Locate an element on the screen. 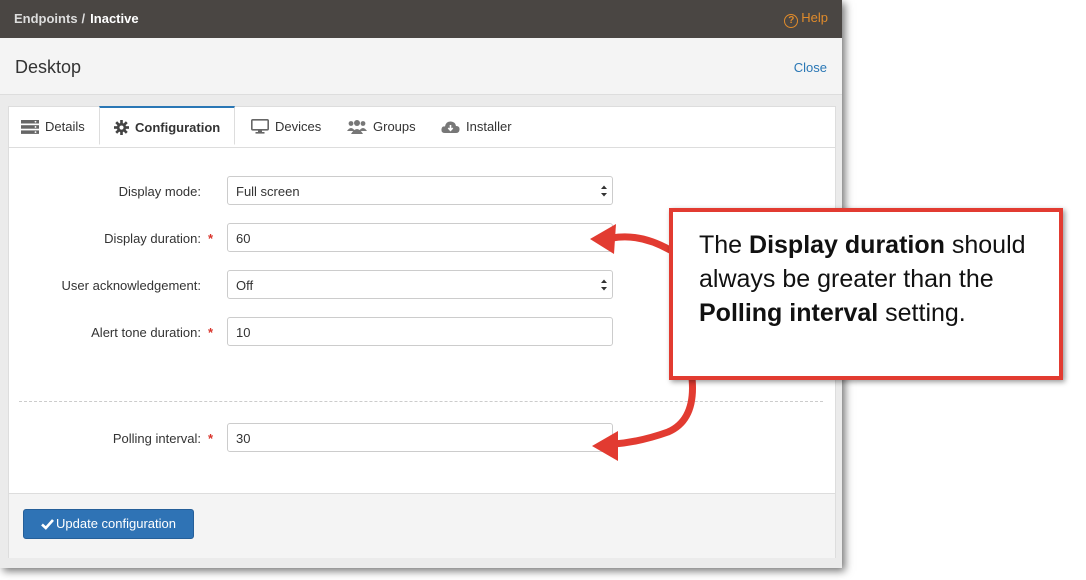  arrowhead-display-duration is located at coordinates (603, 239).